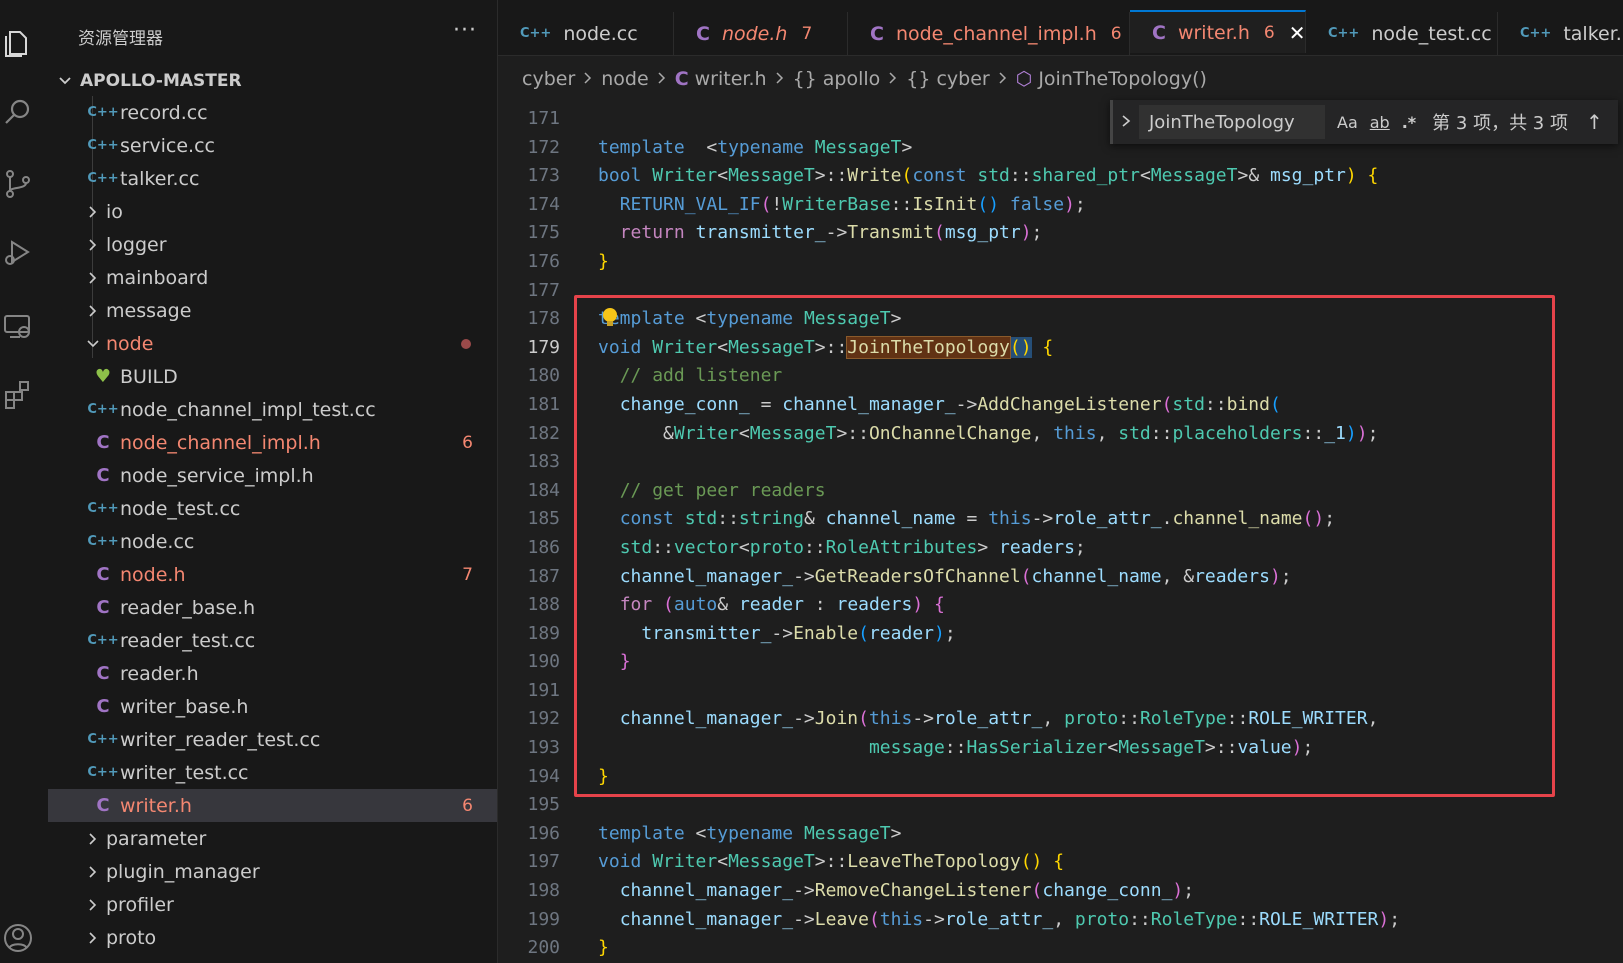 This screenshot has width=1623, height=963. I want to click on editor-tab: C++ talker., so click(1560, 33).